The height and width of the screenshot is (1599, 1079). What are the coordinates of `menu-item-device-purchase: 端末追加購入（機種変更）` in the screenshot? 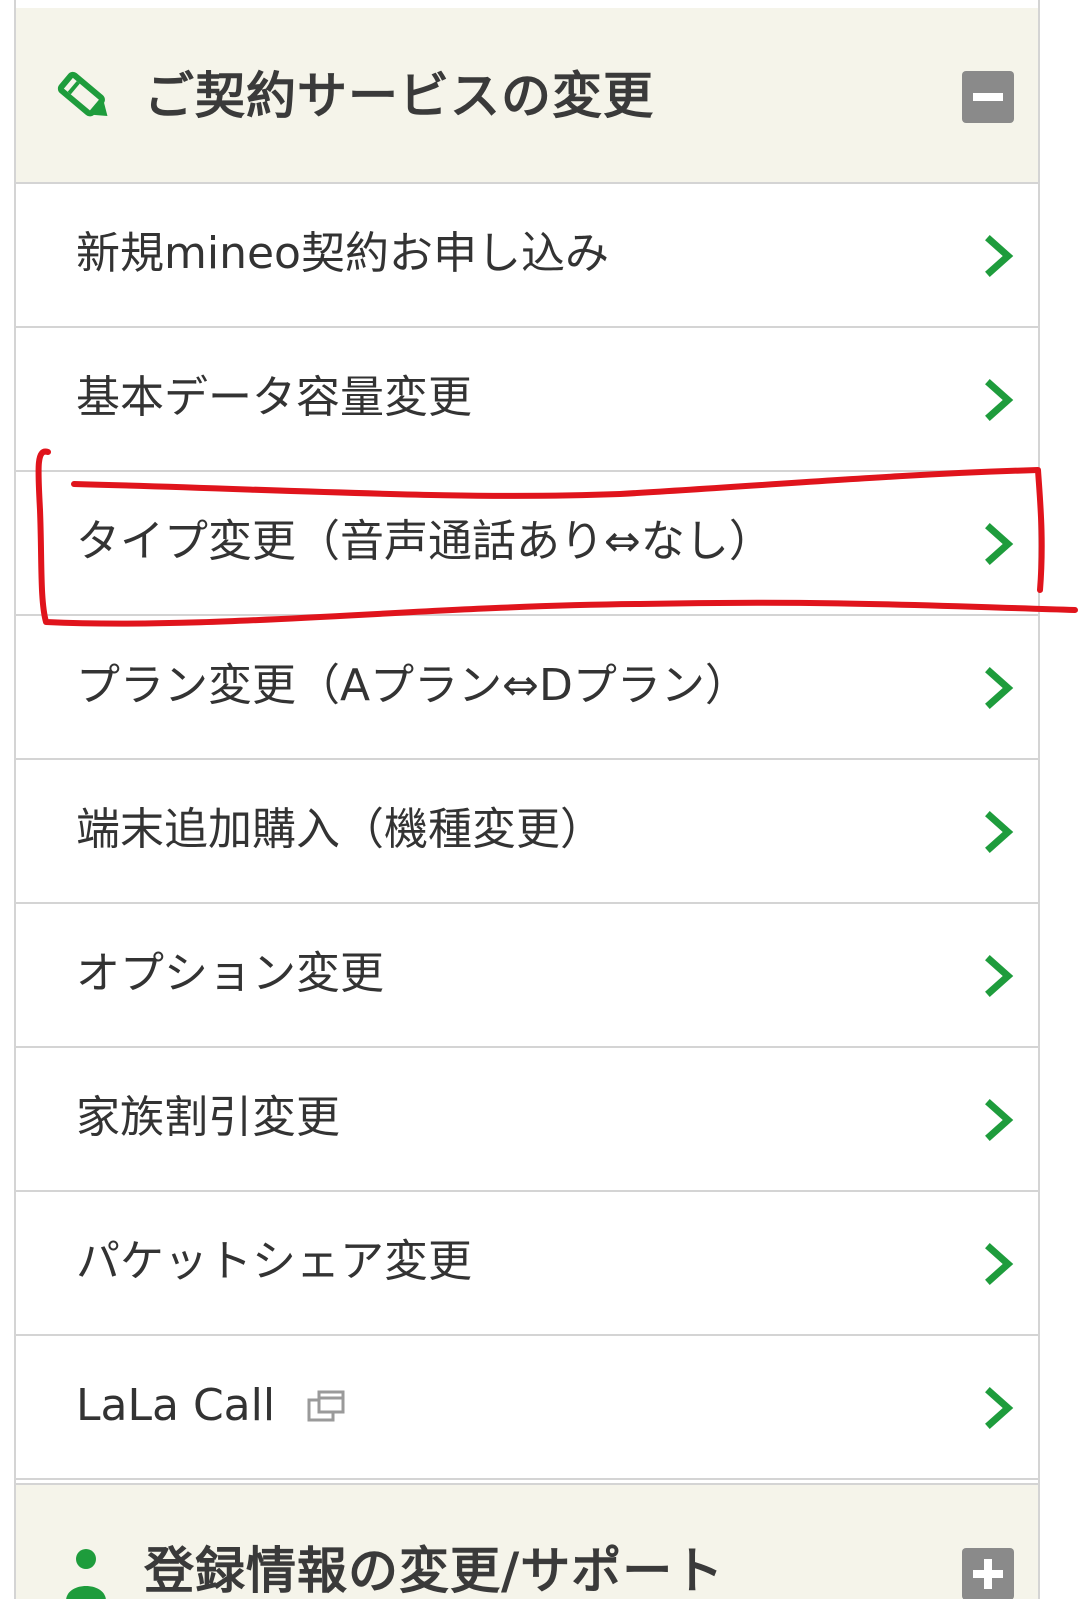 It's located at (527, 832).